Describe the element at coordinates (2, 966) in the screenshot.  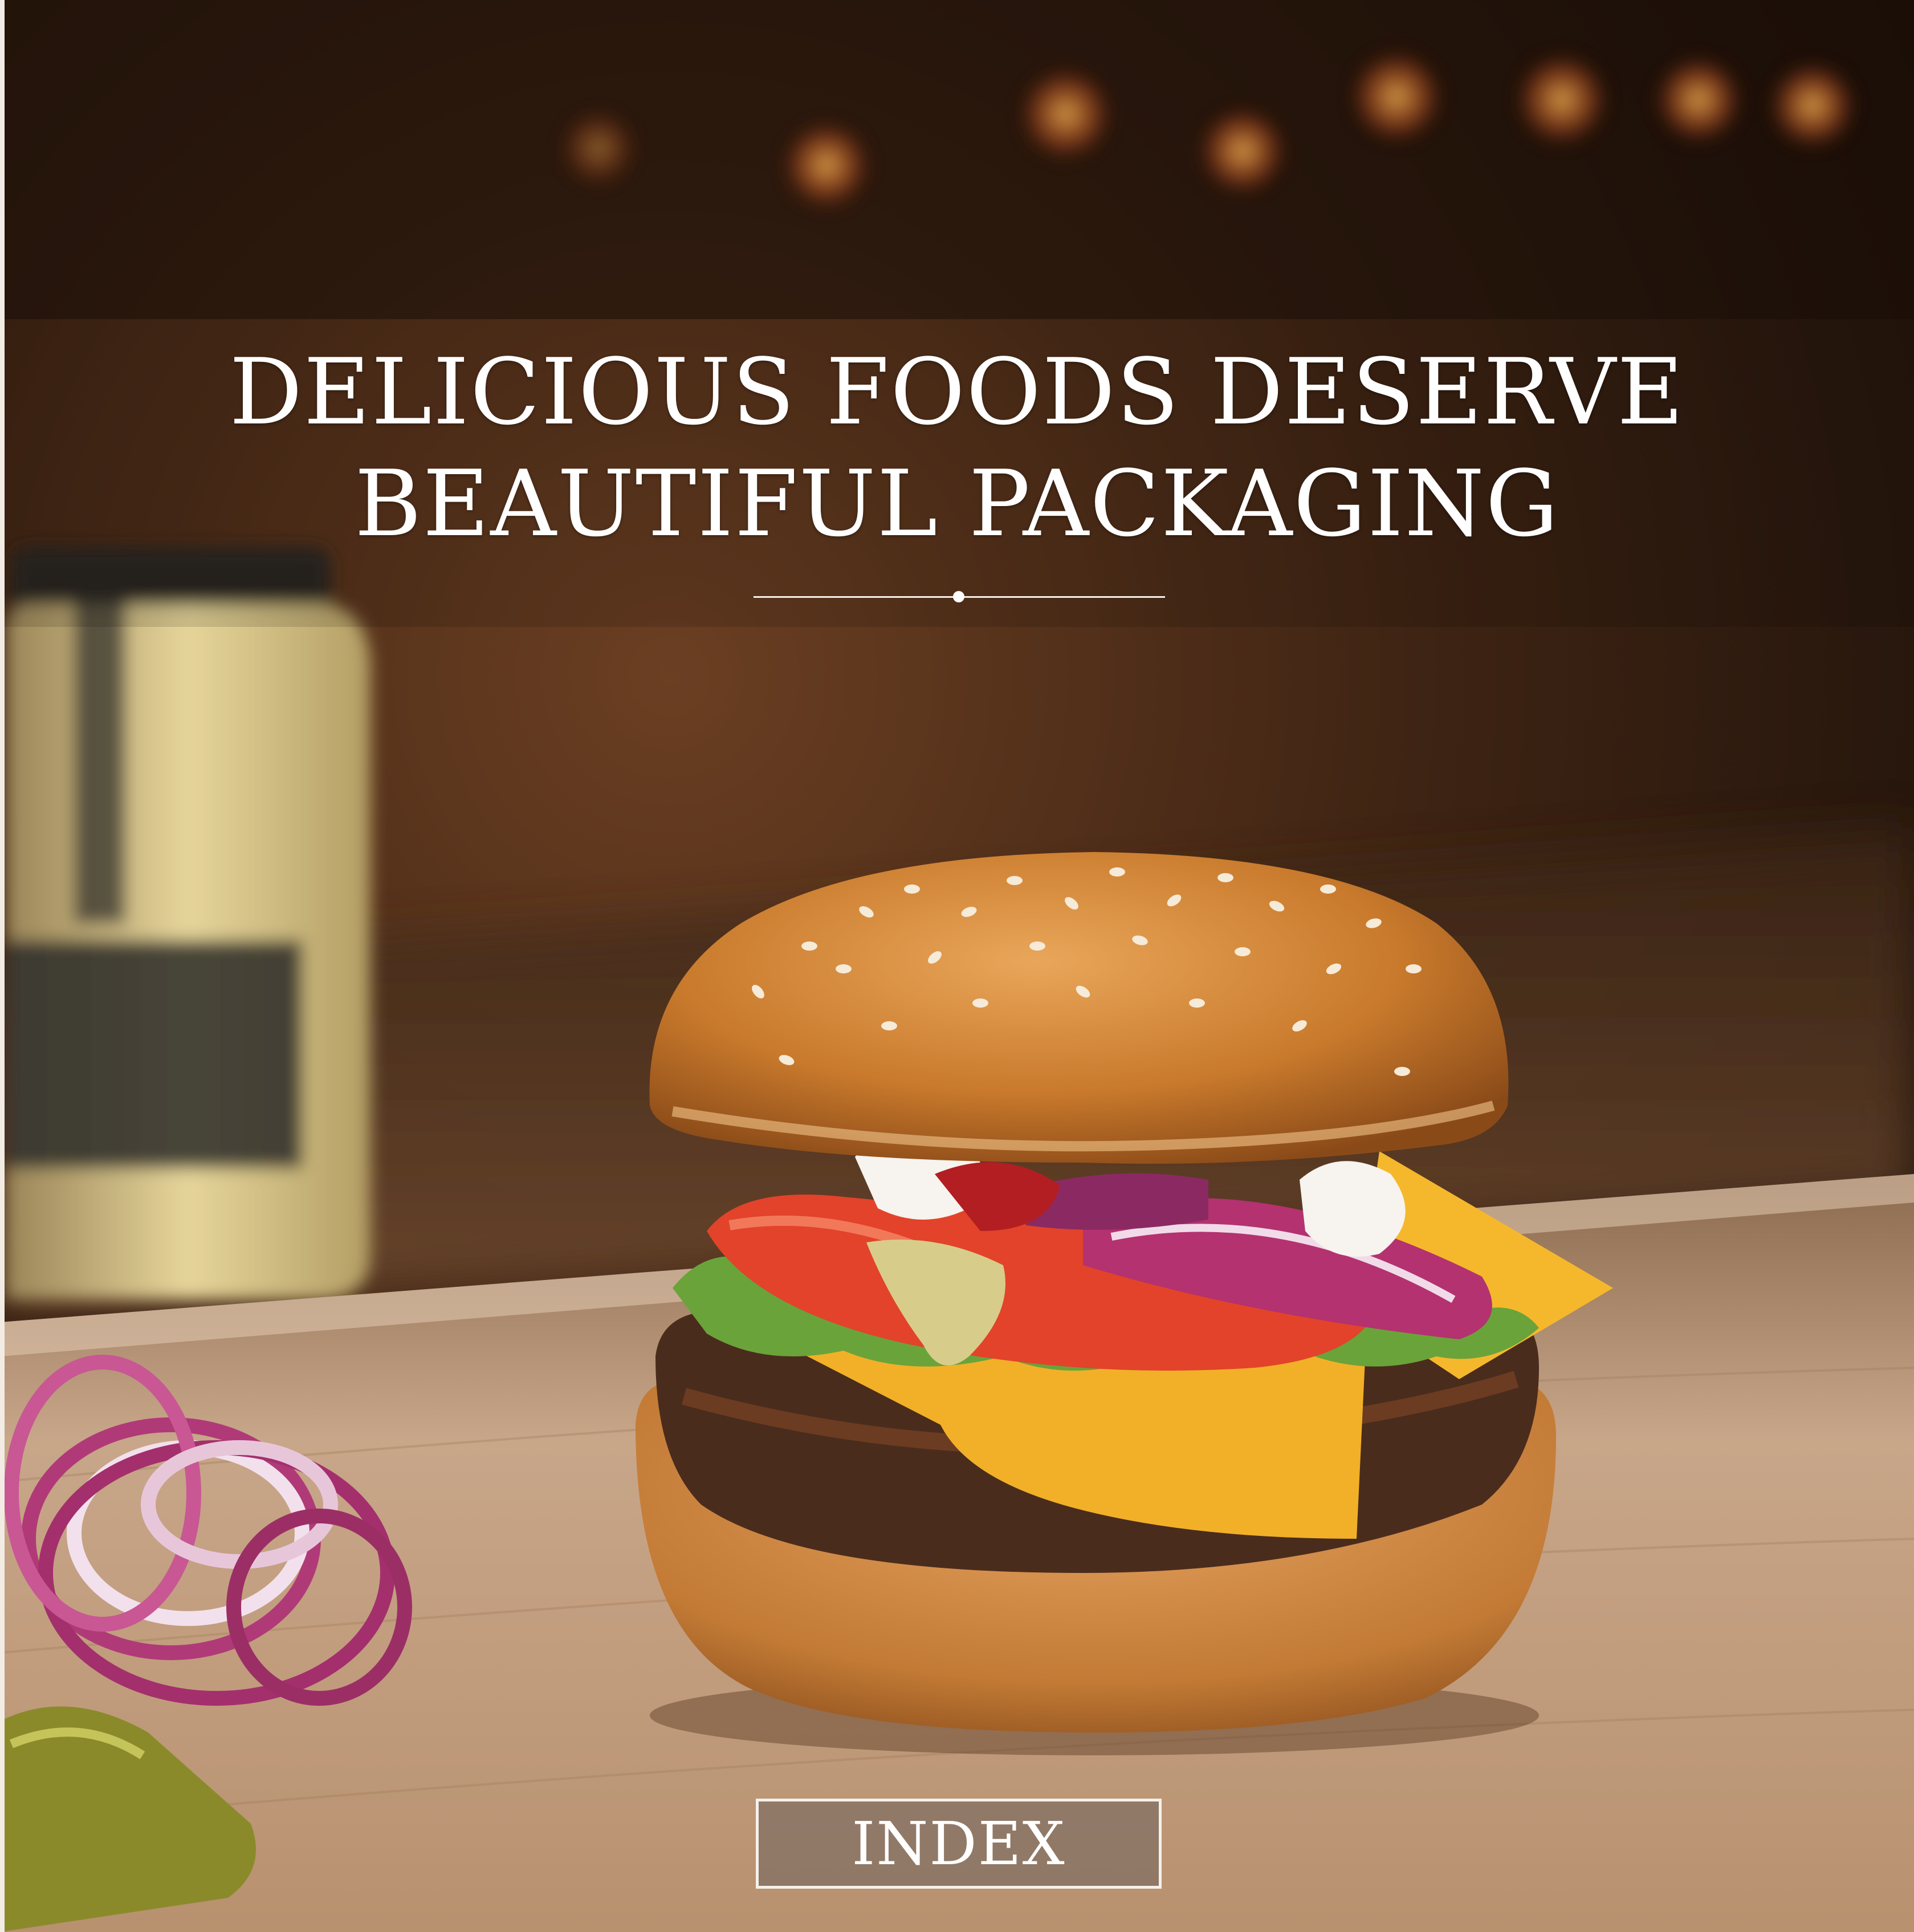
I see `page-left-edge` at that location.